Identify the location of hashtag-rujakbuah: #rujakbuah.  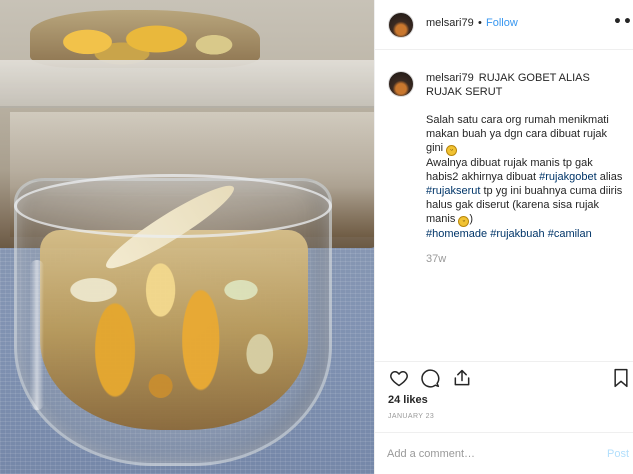
(517, 234).